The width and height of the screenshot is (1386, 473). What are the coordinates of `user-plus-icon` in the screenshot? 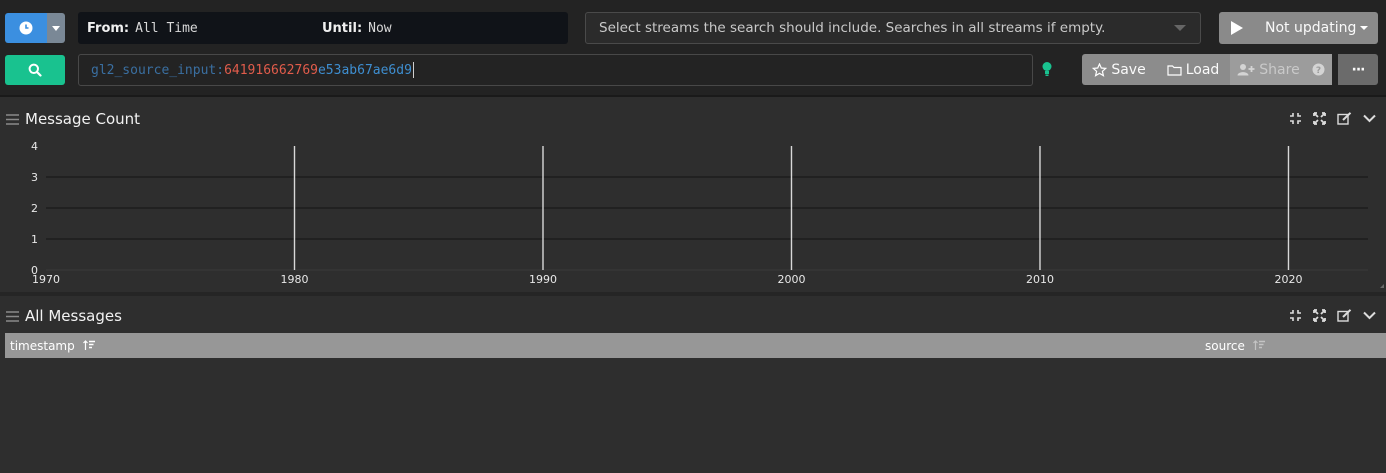 It's located at (1246, 70).